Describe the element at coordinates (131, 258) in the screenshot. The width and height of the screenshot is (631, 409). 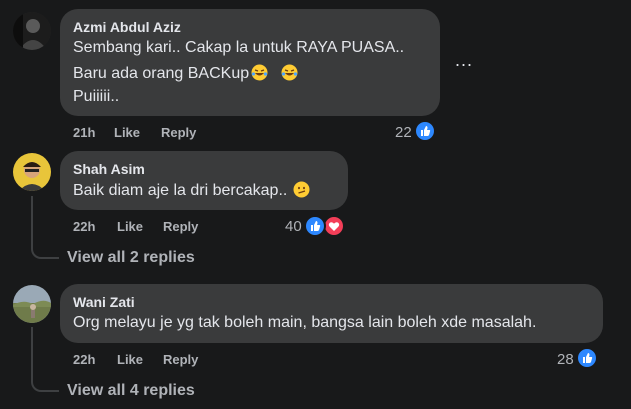
I see `view-replies-link: View all 2 replies` at that location.